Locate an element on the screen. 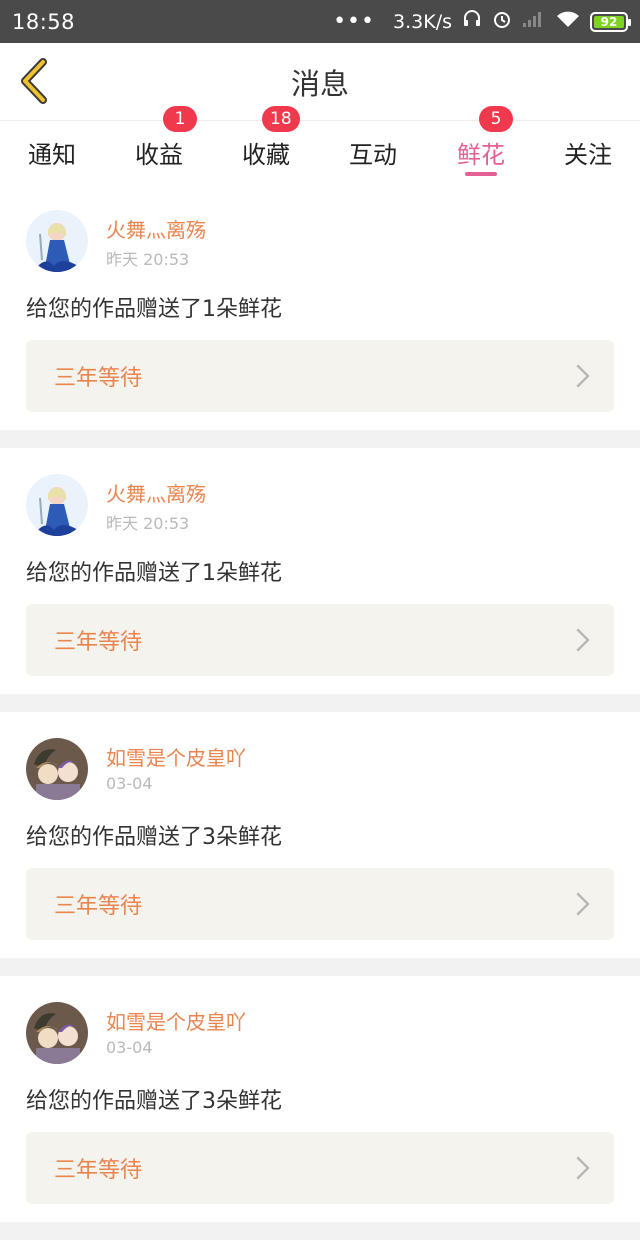  tab-label: 互动 is located at coordinates (373, 155).